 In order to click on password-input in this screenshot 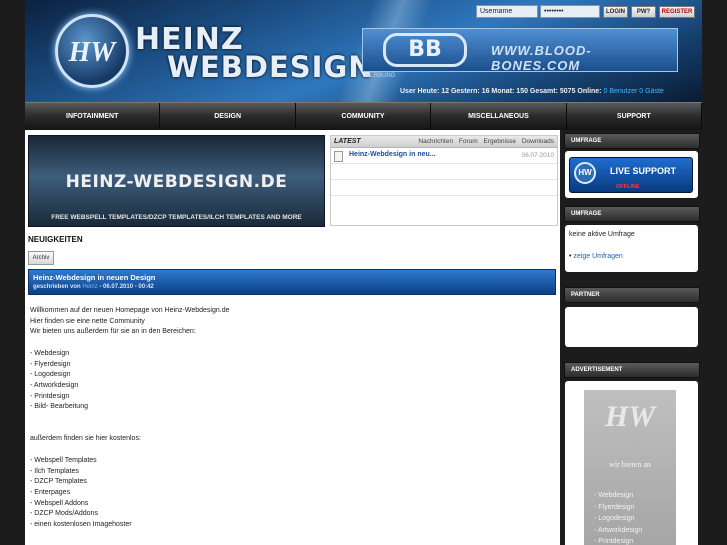, I will do `click(570, 11)`.